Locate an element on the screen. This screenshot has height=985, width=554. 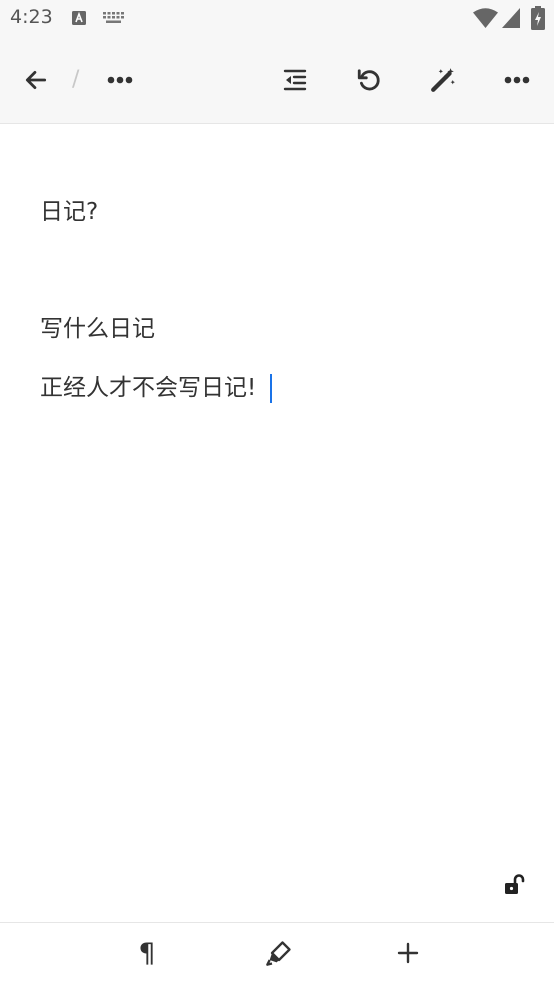
paragraph: 日记? is located at coordinates (69, 212).